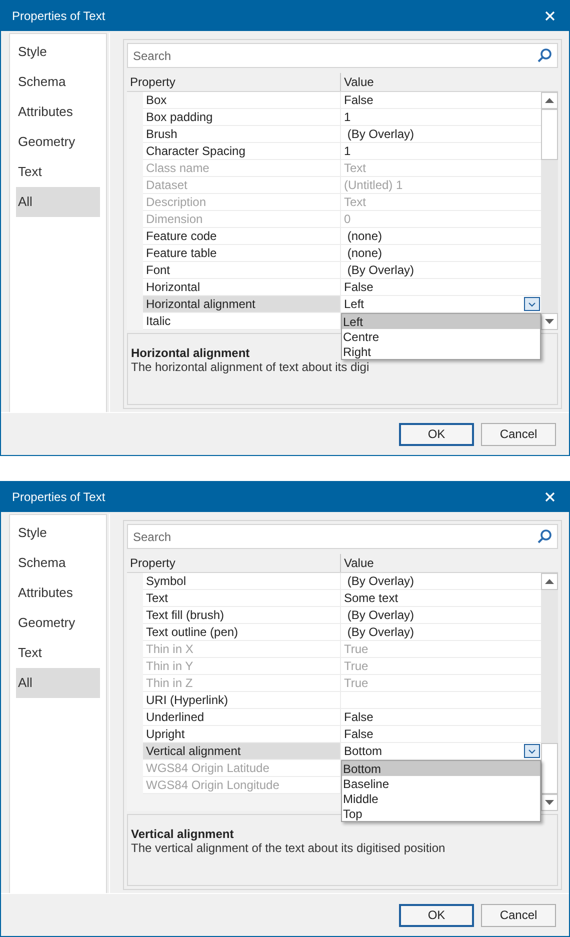 This screenshot has width=570, height=937. Describe the element at coordinates (242, 151) in the screenshot. I see `property-name: Character Spacing` at that location.